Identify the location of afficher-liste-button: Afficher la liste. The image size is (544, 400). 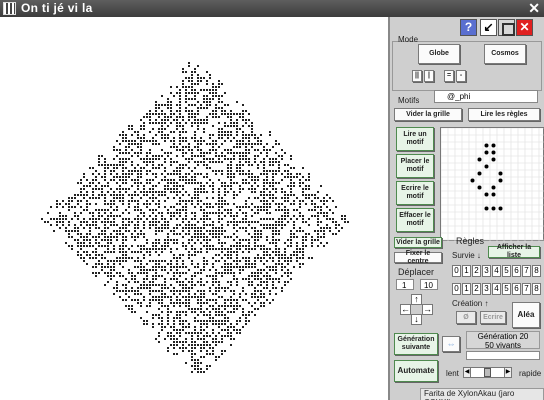
(514, 251).